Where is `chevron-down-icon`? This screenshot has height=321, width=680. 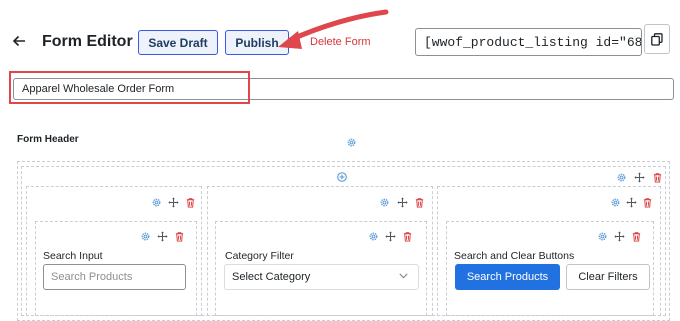 chevron-down-icon is located at coordinates (403, 276).